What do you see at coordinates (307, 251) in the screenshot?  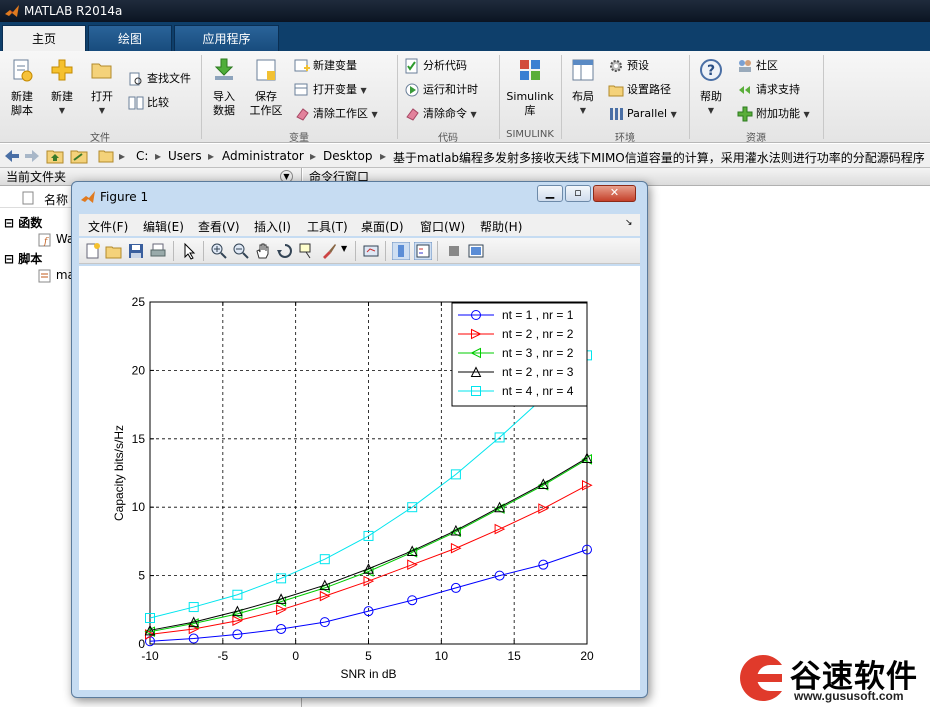 I see `data-cursor-icon` at bounding box center [307, 251].